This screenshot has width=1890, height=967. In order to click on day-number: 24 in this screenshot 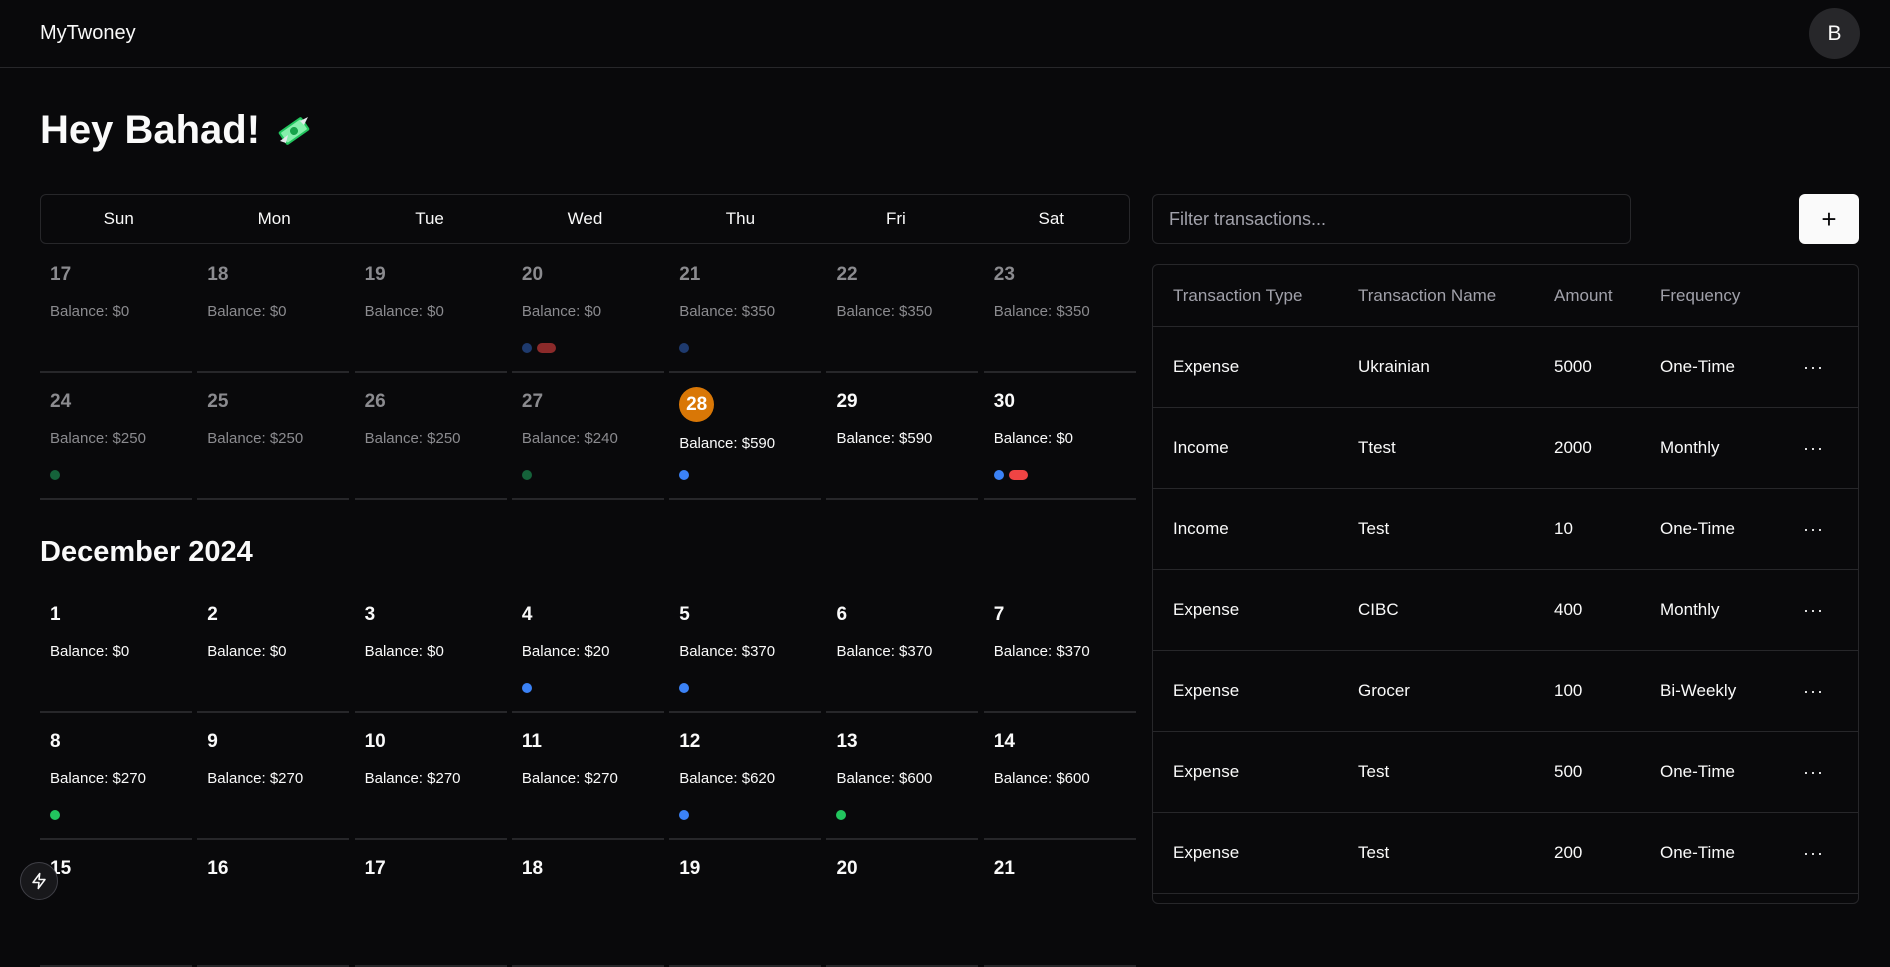, I will do `click(61, 401)`.